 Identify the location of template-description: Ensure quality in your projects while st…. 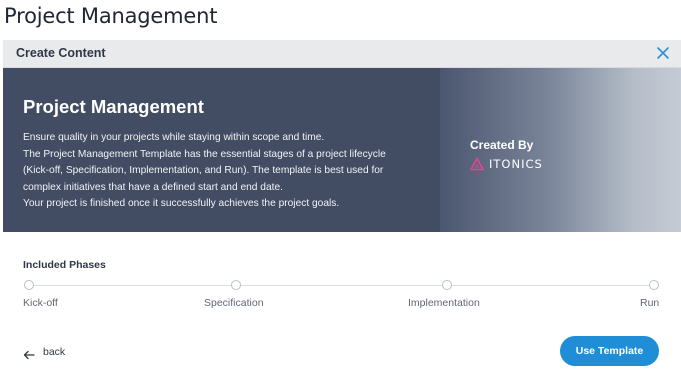
(228, 171).